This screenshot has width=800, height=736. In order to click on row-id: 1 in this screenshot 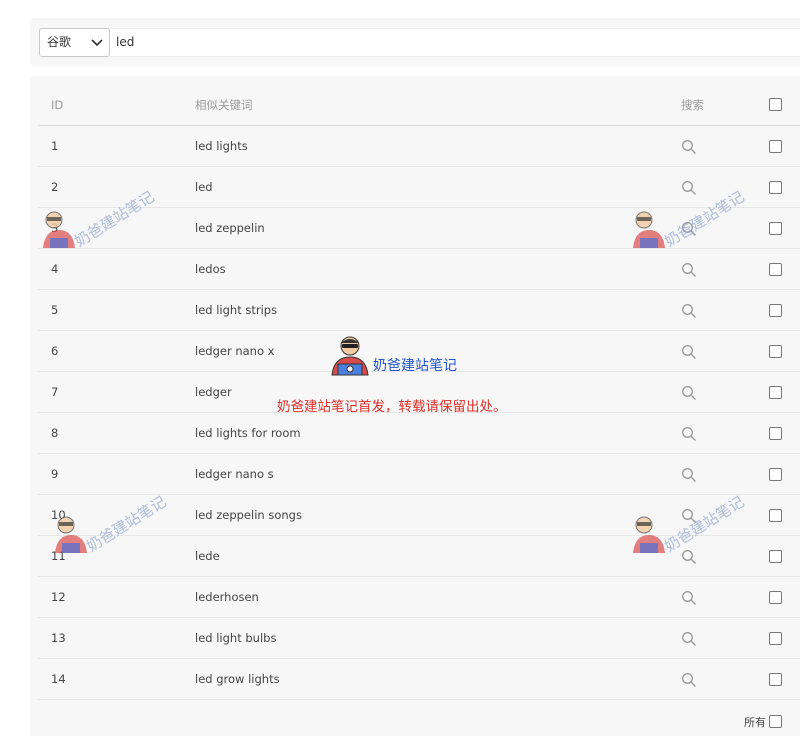, I will do `click(55, 146)`.